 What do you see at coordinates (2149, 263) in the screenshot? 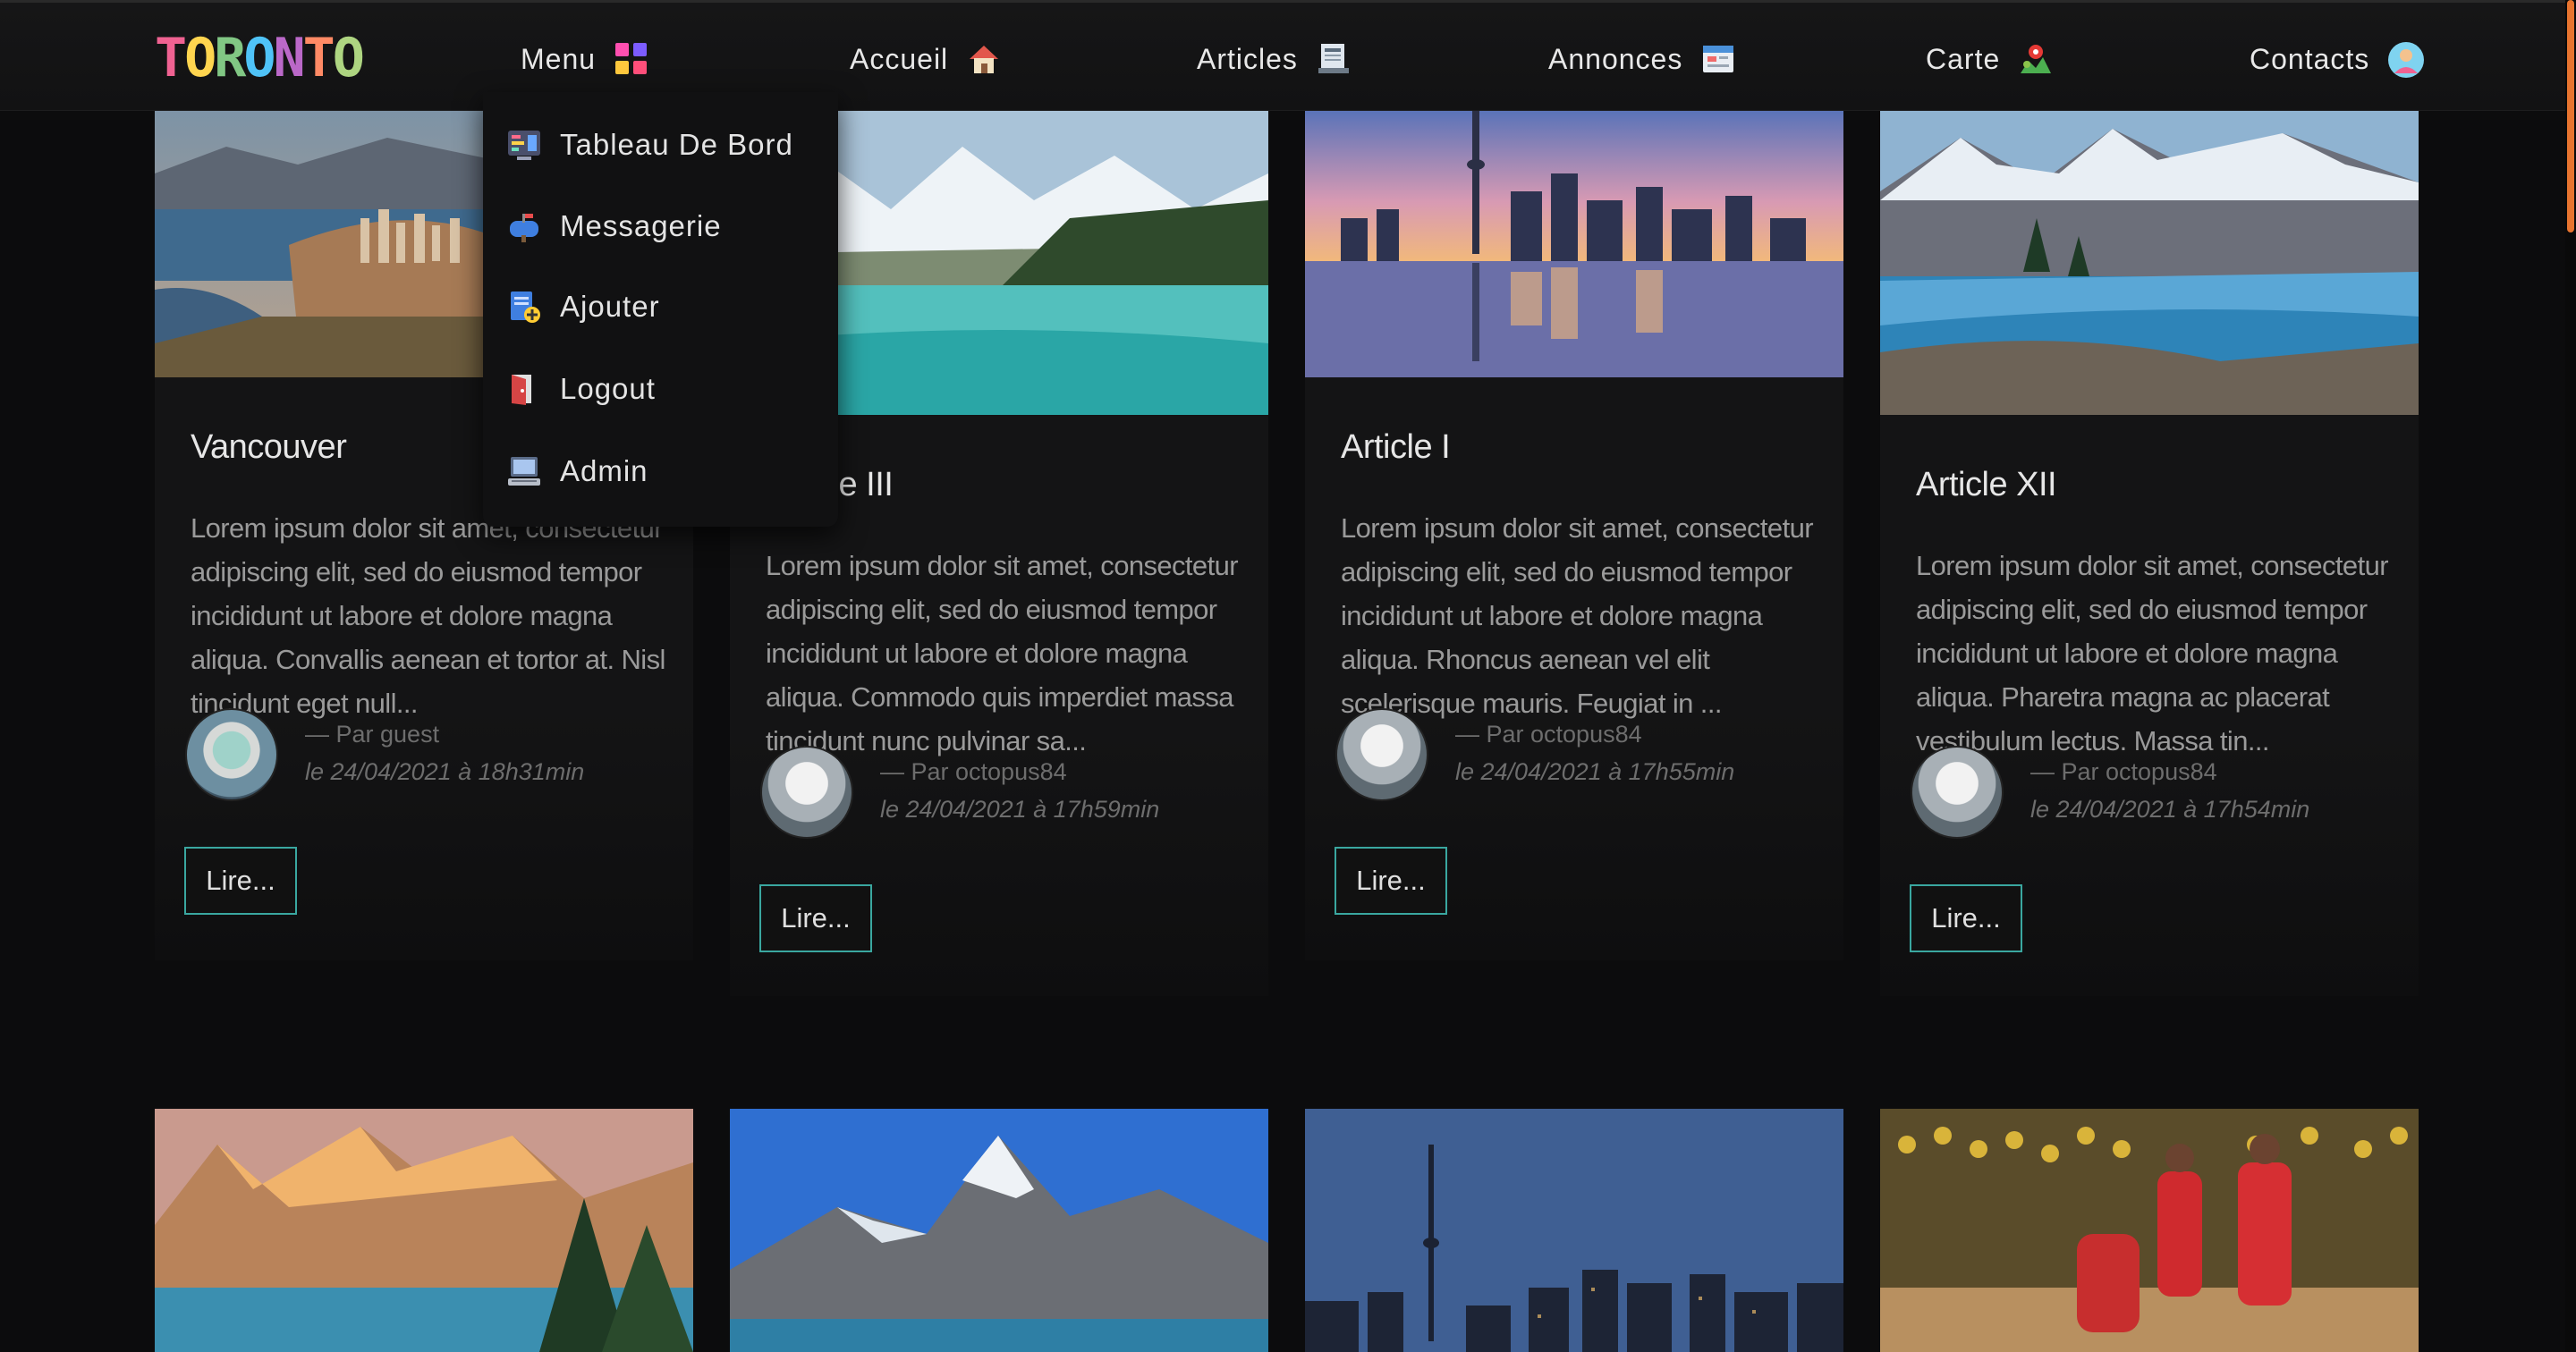
I see `card-image-moraine-lake` at bounding box center [2149, 263].